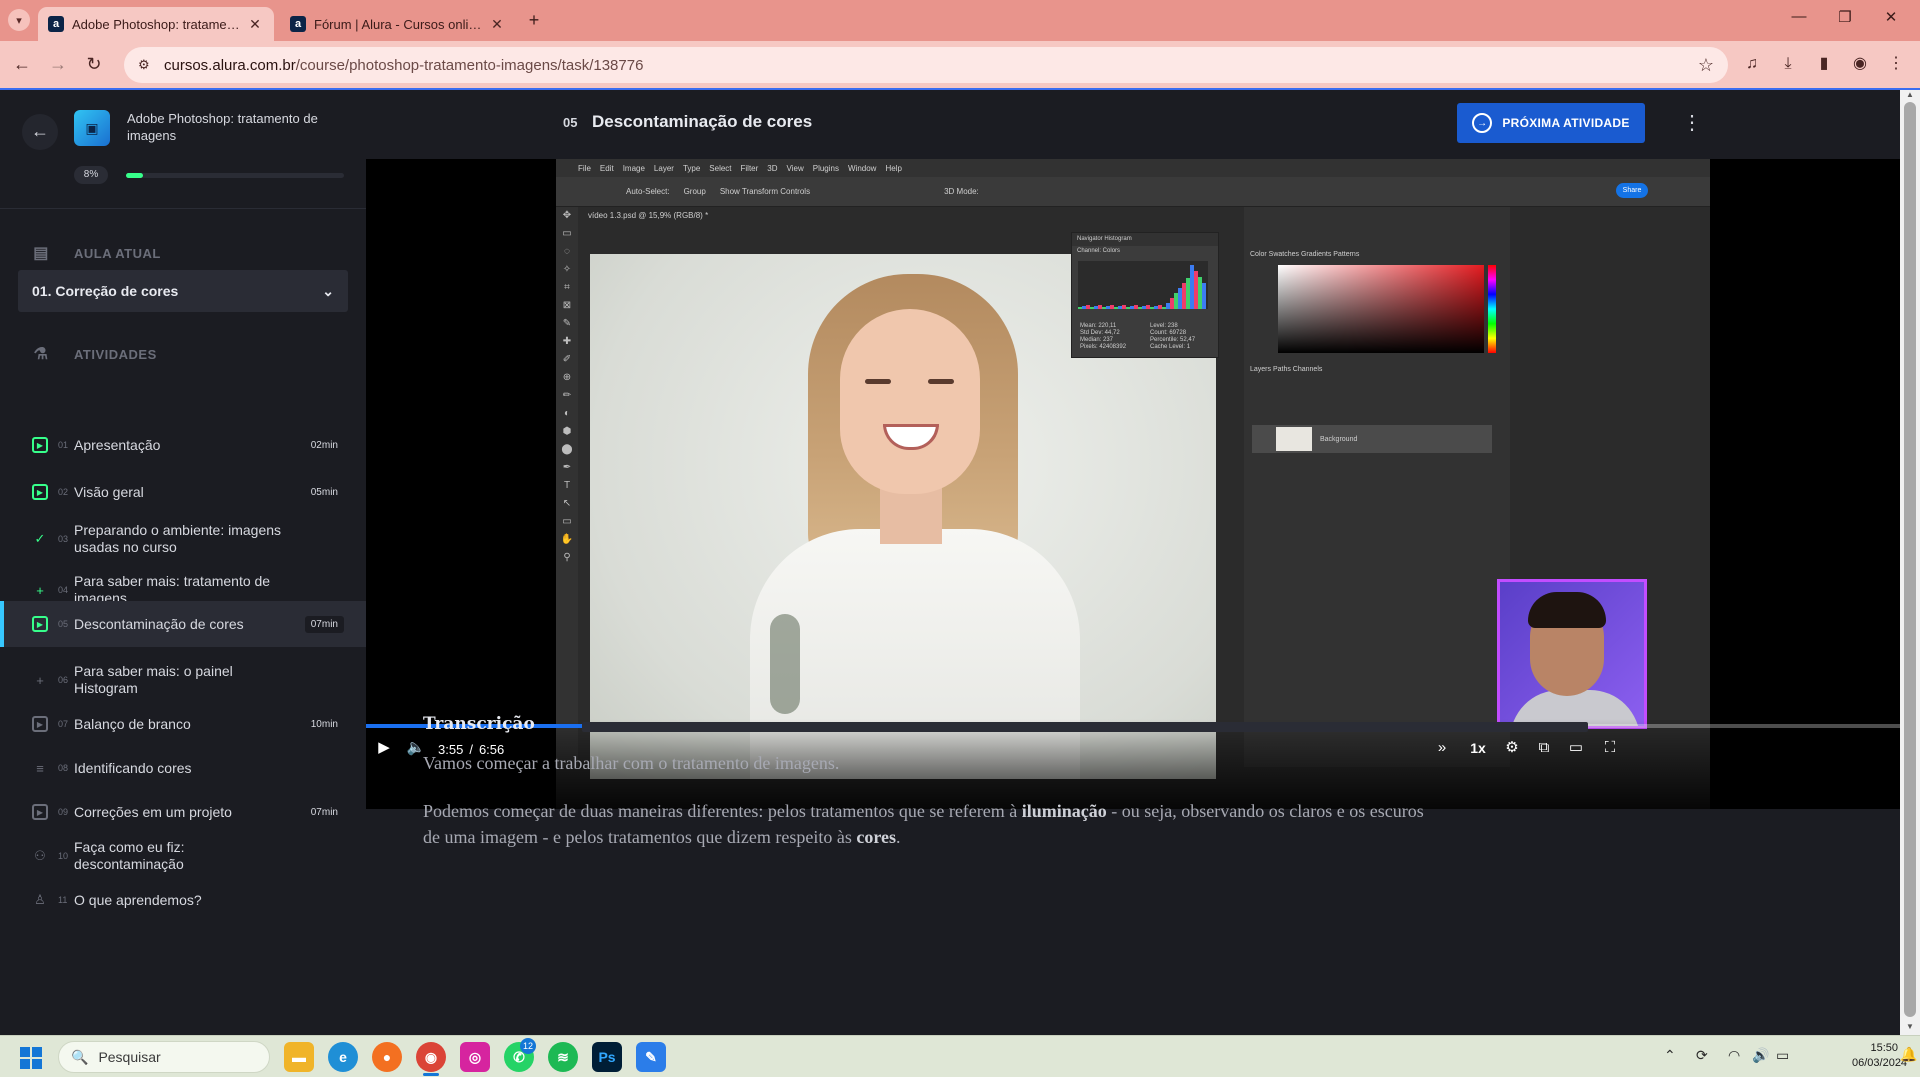 The image size is (1920, 1077). I want to click on next-activity-button: → PRÓXIMA ATIVIDADE, so click(1551, 123).